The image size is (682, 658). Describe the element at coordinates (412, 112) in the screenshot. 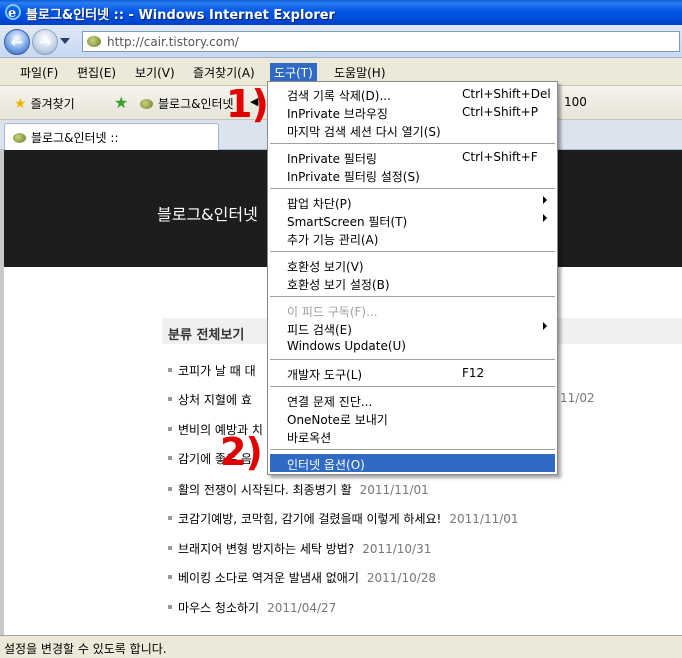

I see `menu-item-inprivate-browsing: InPrivate 브라우징 Ctrl+Shift+P` at that location.